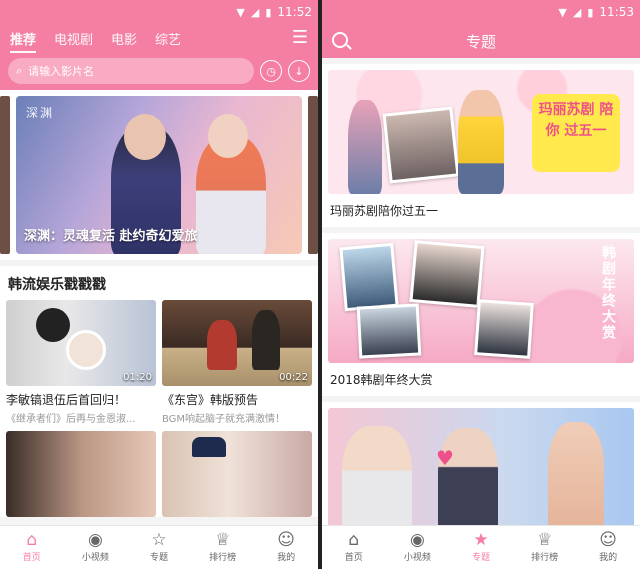  I want to click on nav-topics: ★ 专题, so click(481, 547).